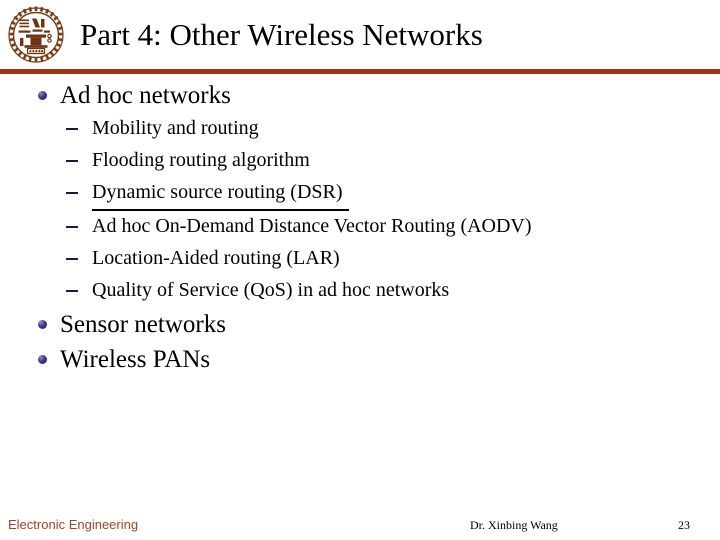 Image resolution: width=720 pixels, height=540 pixels. What do you see at coordinates (377, 324) in the screenshot?
I see `bullet-item-sensor-networks: Sensor networks` at bounding box center [377, 324].